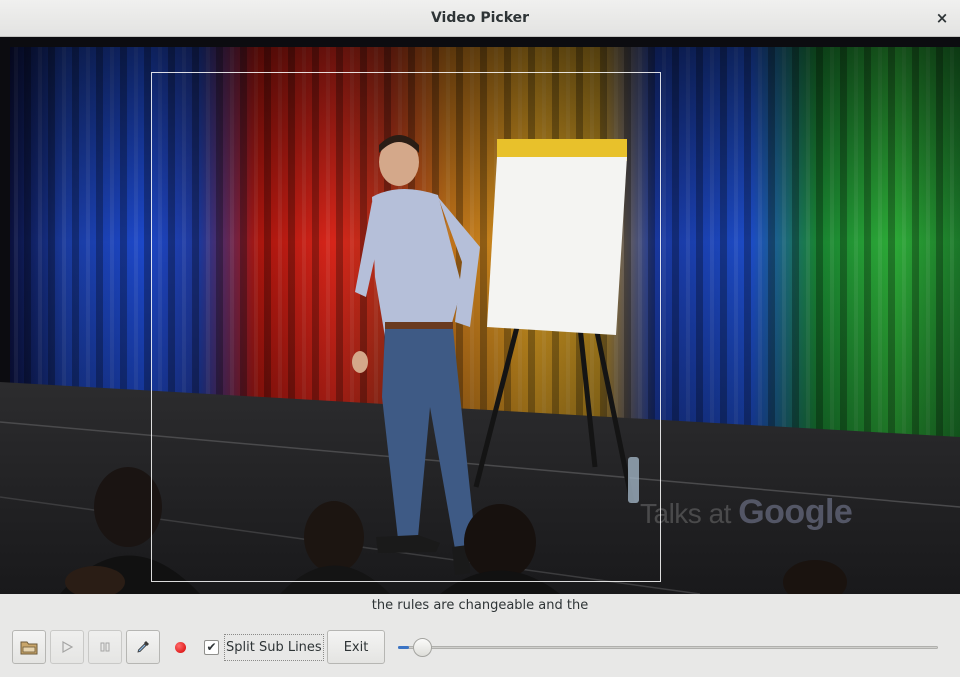  I want to click on play-icon, so click(68, 647).